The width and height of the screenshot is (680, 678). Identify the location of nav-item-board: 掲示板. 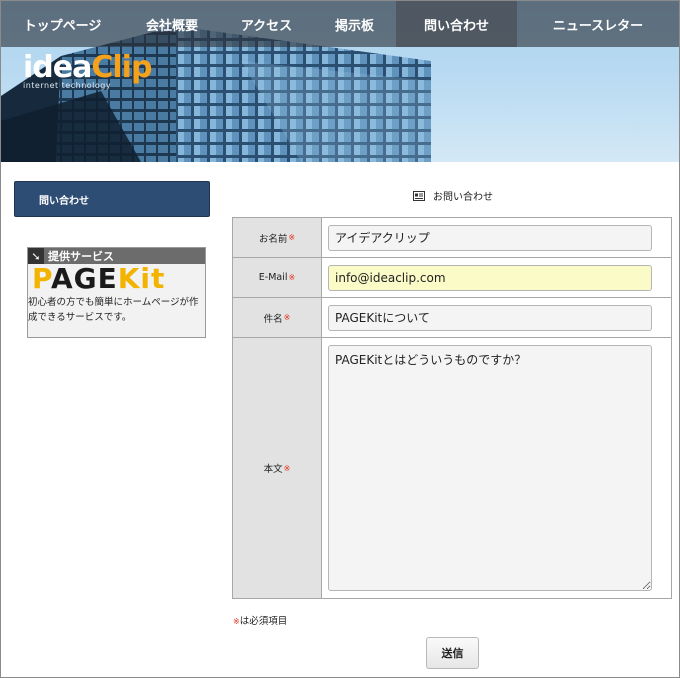
(354, 24).